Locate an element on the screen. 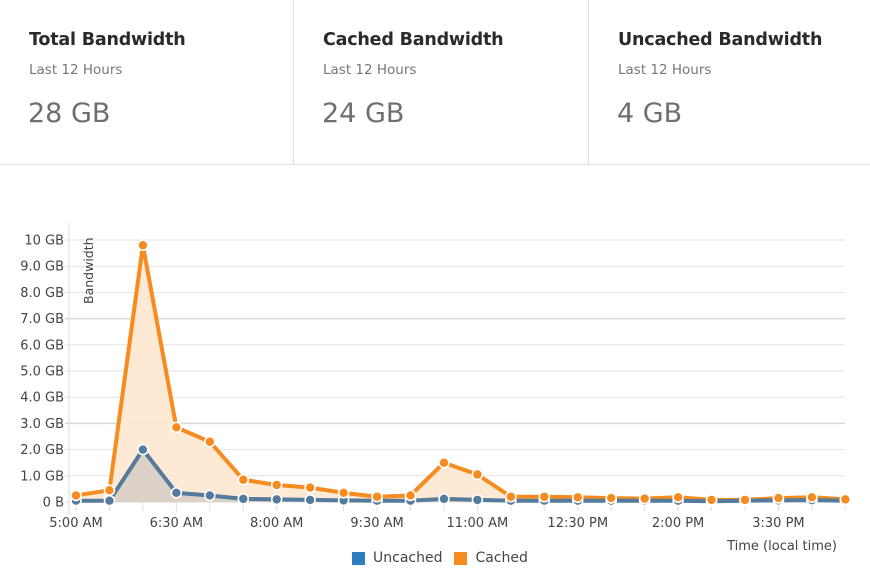 This screenshot has height=577, width=870. stat-value: 24 GB is located at coordinates (363, 113).